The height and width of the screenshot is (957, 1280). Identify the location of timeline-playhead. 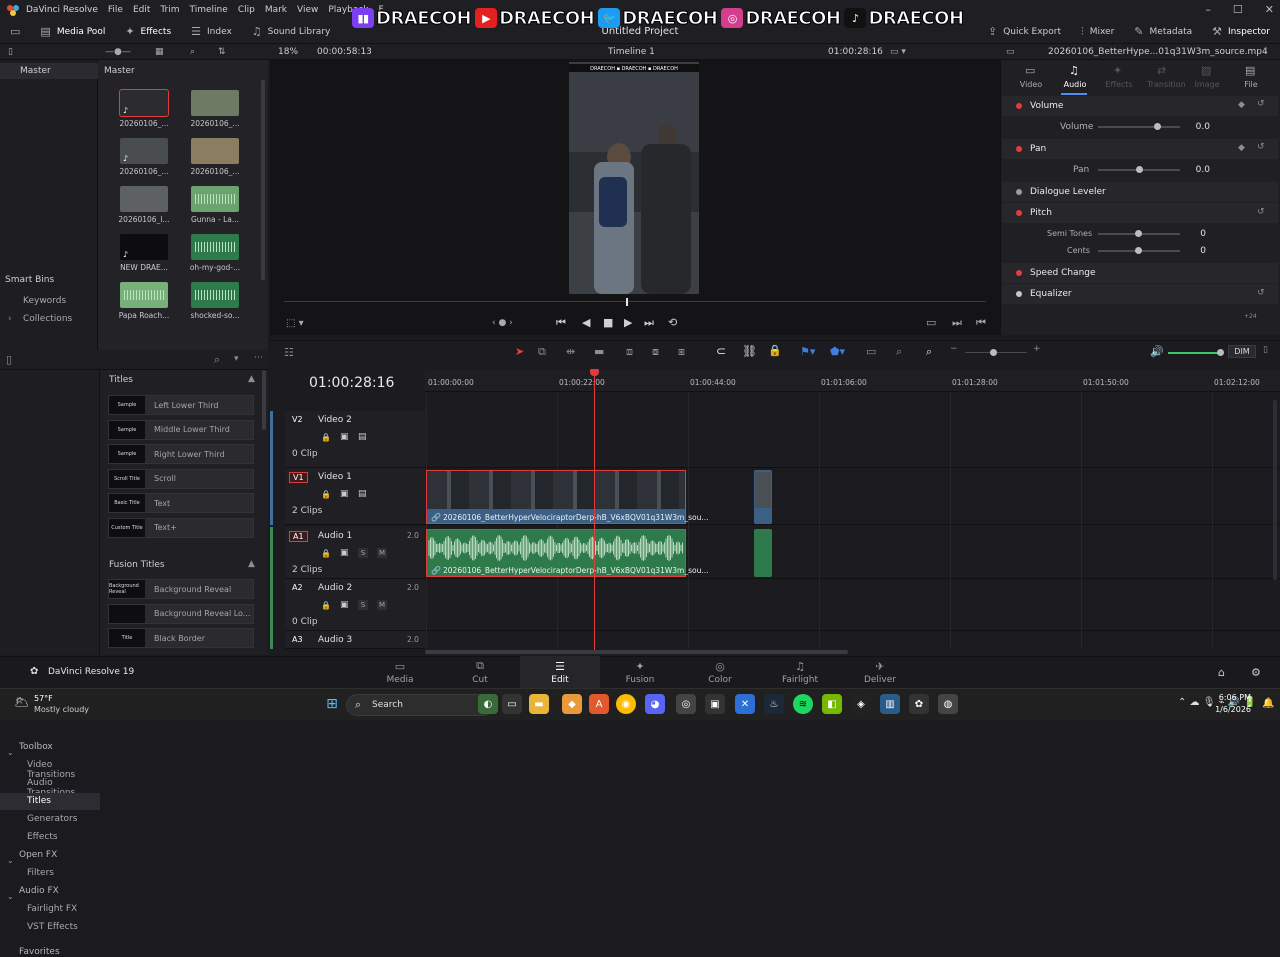
(594, 510).